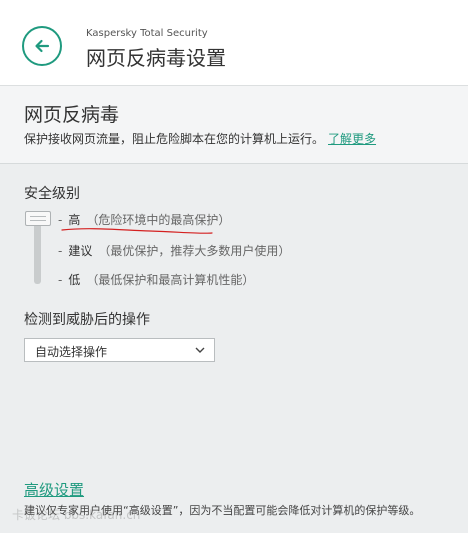  I want to click on intro-panel: 网页反病毒 保护接收网页流量，阻止危险脚本在您的计算机上运行。 了解更多, so click(234, 125).